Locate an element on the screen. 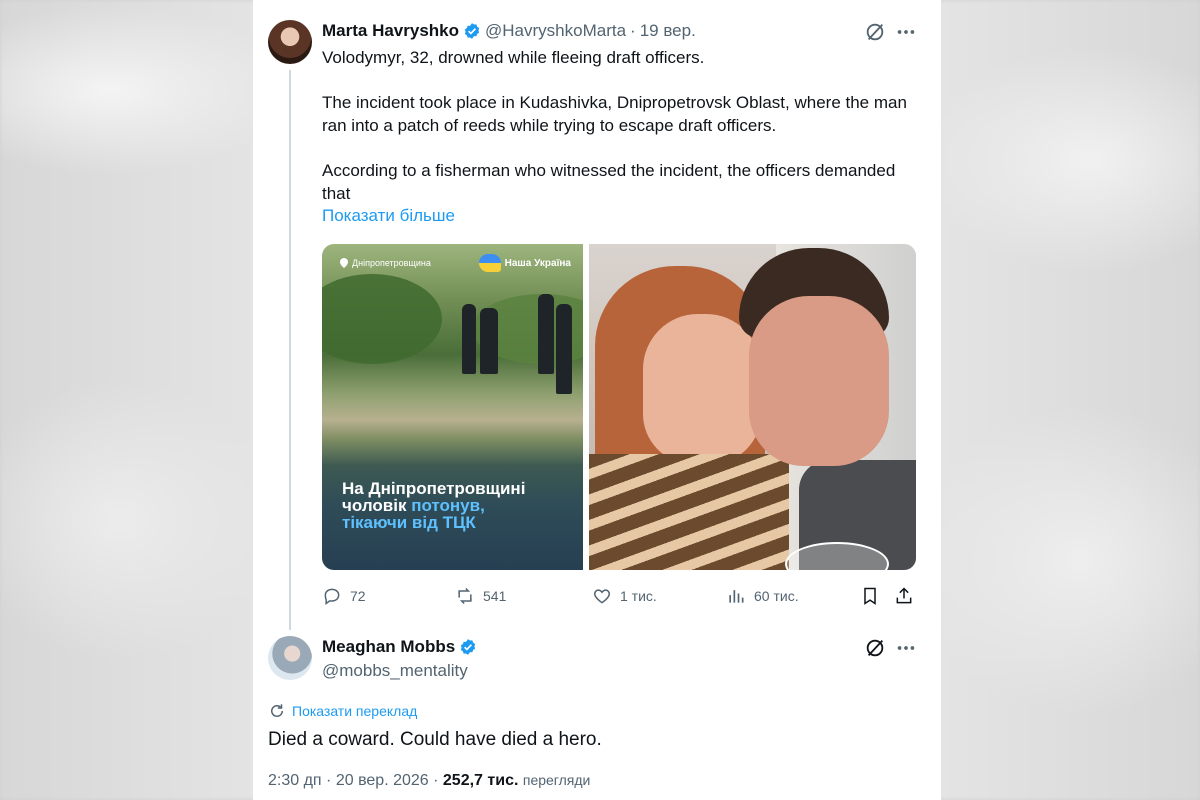 This screenshot has height=800, width=1200. show-translation-label: Показати переклад is located at coordinates (355, 711).